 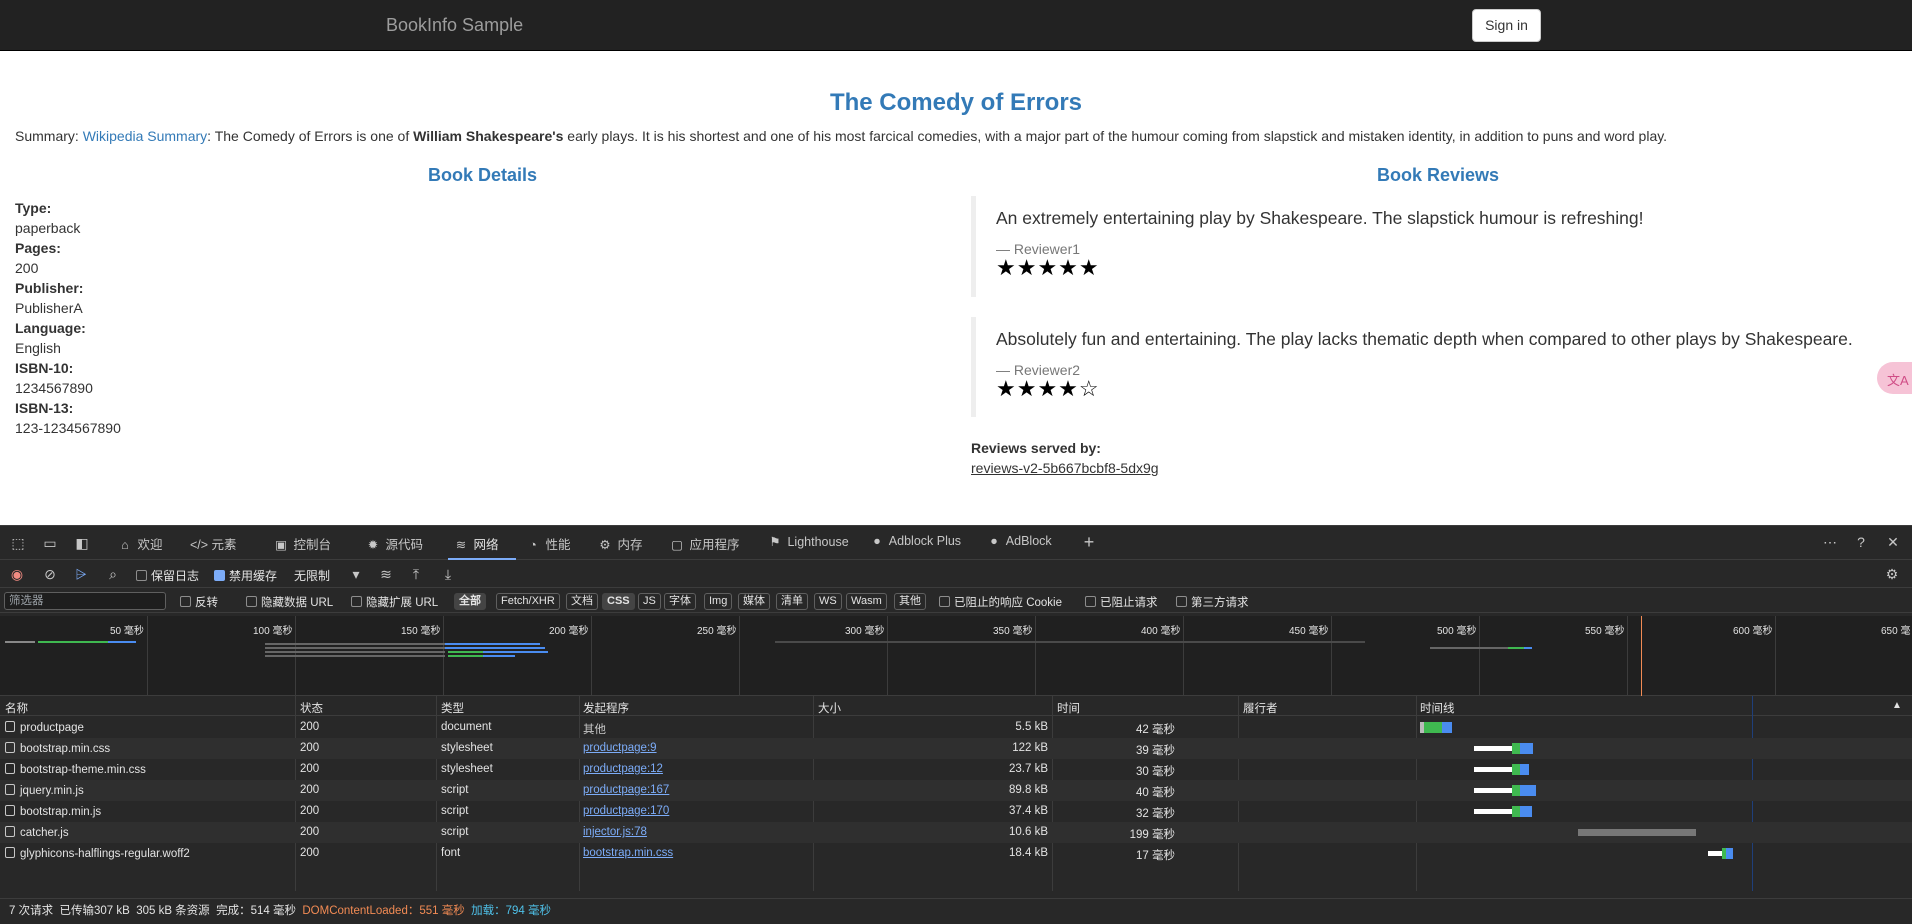 What do you see at coordinates (416, 574) in the screenshot?
I see `upload-icon: ⤒` at bounding box center [416, 574].